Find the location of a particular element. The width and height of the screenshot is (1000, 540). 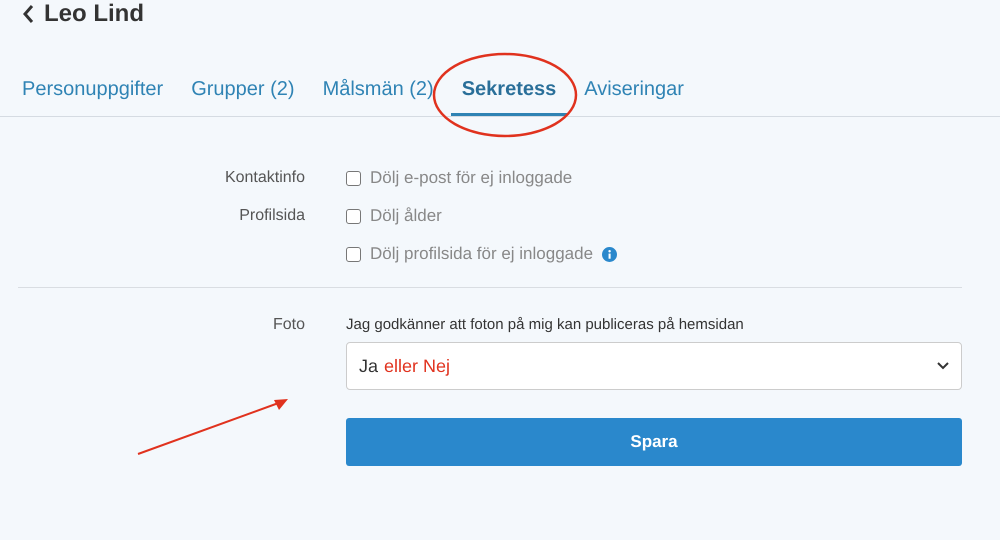

field-label: Profilsida is located at coordinates (272, 216).